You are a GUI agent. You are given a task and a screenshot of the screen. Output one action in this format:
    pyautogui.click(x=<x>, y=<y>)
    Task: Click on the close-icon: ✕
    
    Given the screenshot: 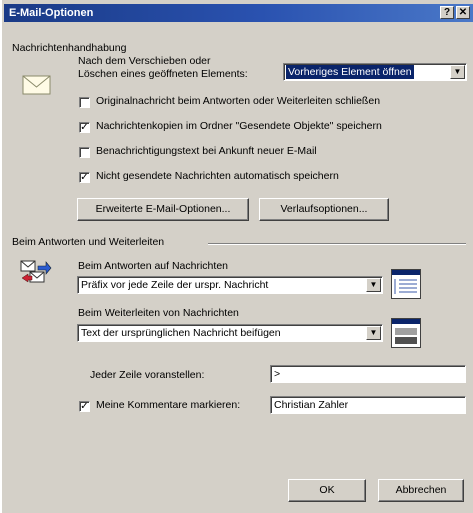 What is the action you would take?
    pyautogui.click(x=463, y=12)
    